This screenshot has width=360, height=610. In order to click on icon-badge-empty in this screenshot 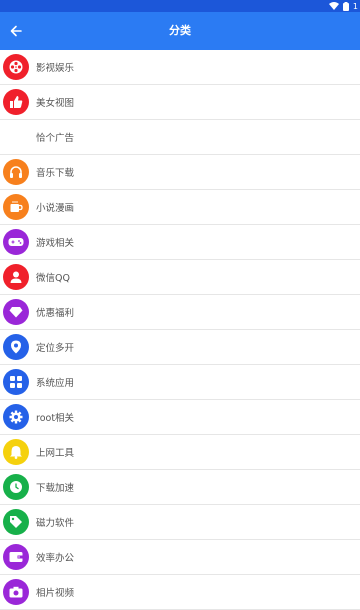, I will do `click(16, 137)`.